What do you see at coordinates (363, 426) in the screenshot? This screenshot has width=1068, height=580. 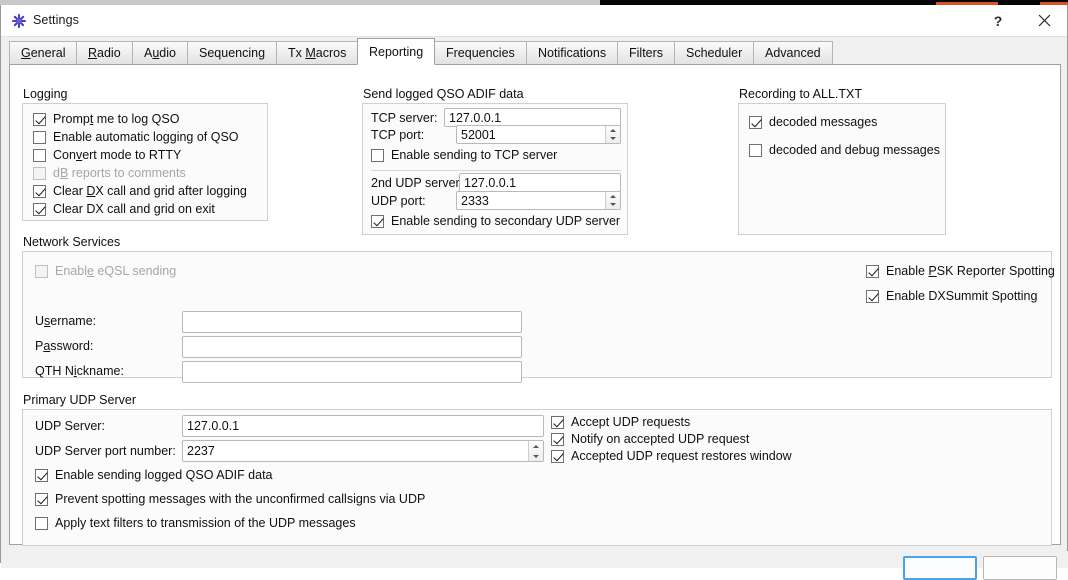 I see `udp-server-input: 127.0.0.1` at bounding box center [363, 426].